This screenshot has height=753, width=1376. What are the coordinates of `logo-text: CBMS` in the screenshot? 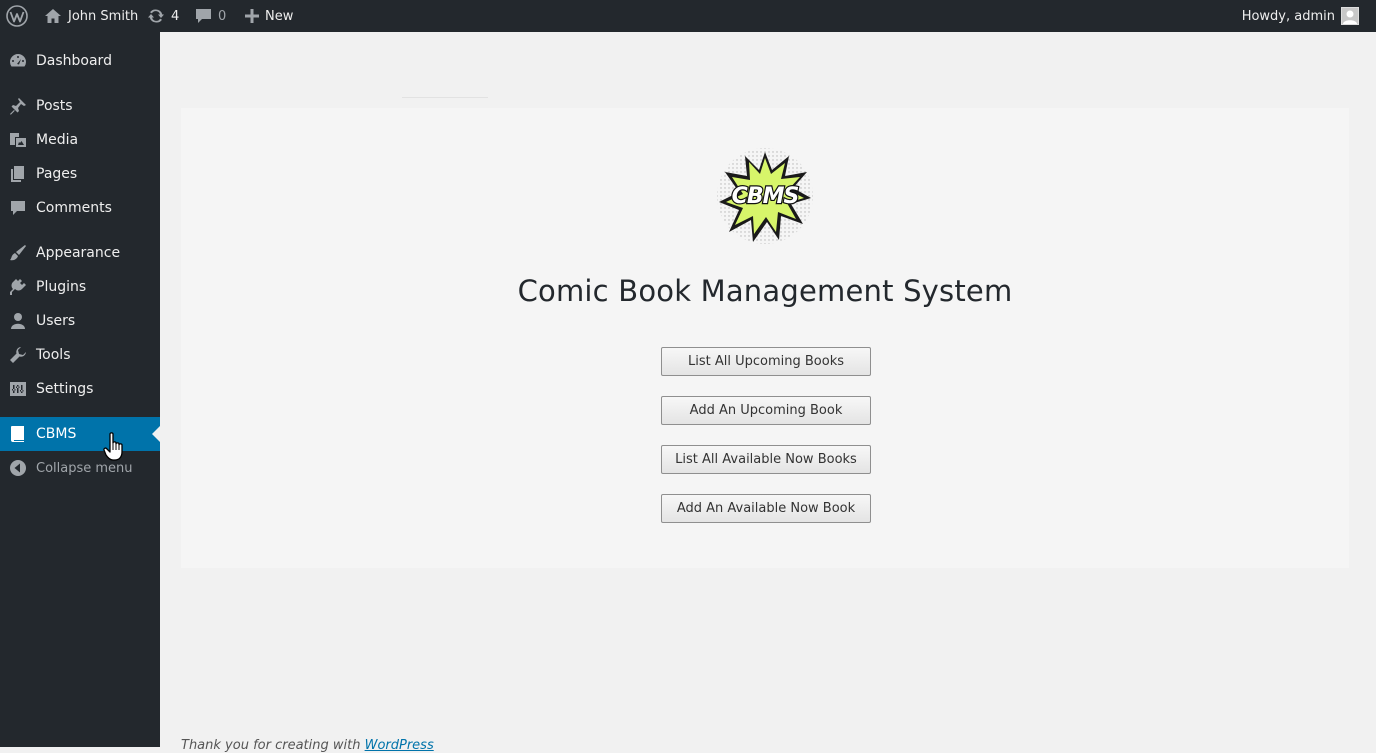 It's located at (765, 196).